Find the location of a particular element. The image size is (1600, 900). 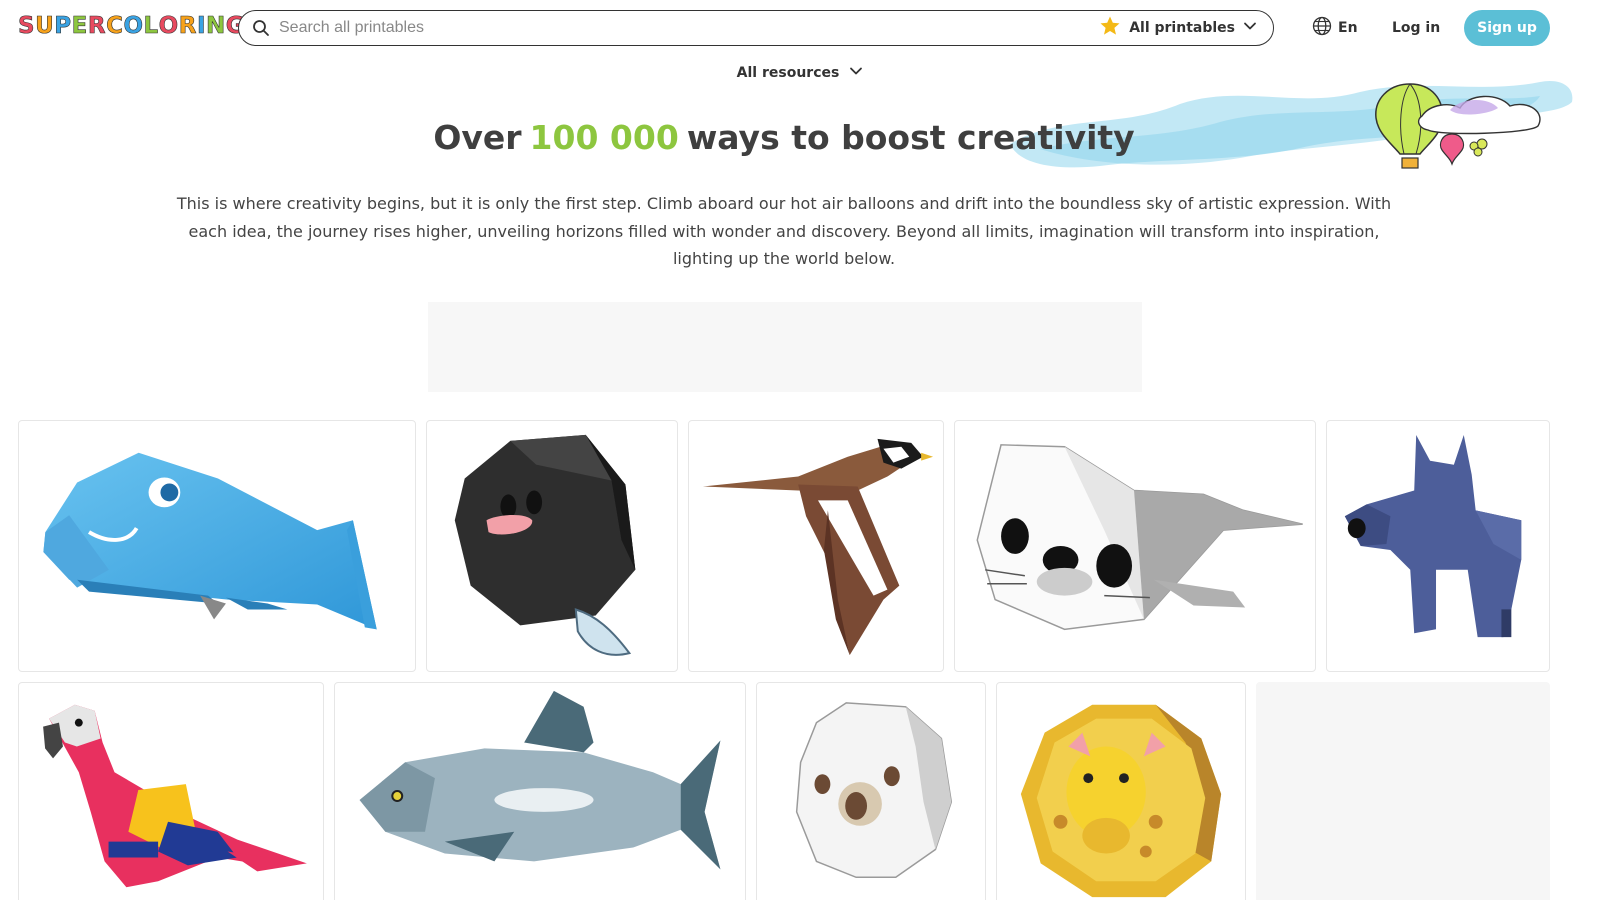

logo-letter: N is located at coordinates (216, 26).